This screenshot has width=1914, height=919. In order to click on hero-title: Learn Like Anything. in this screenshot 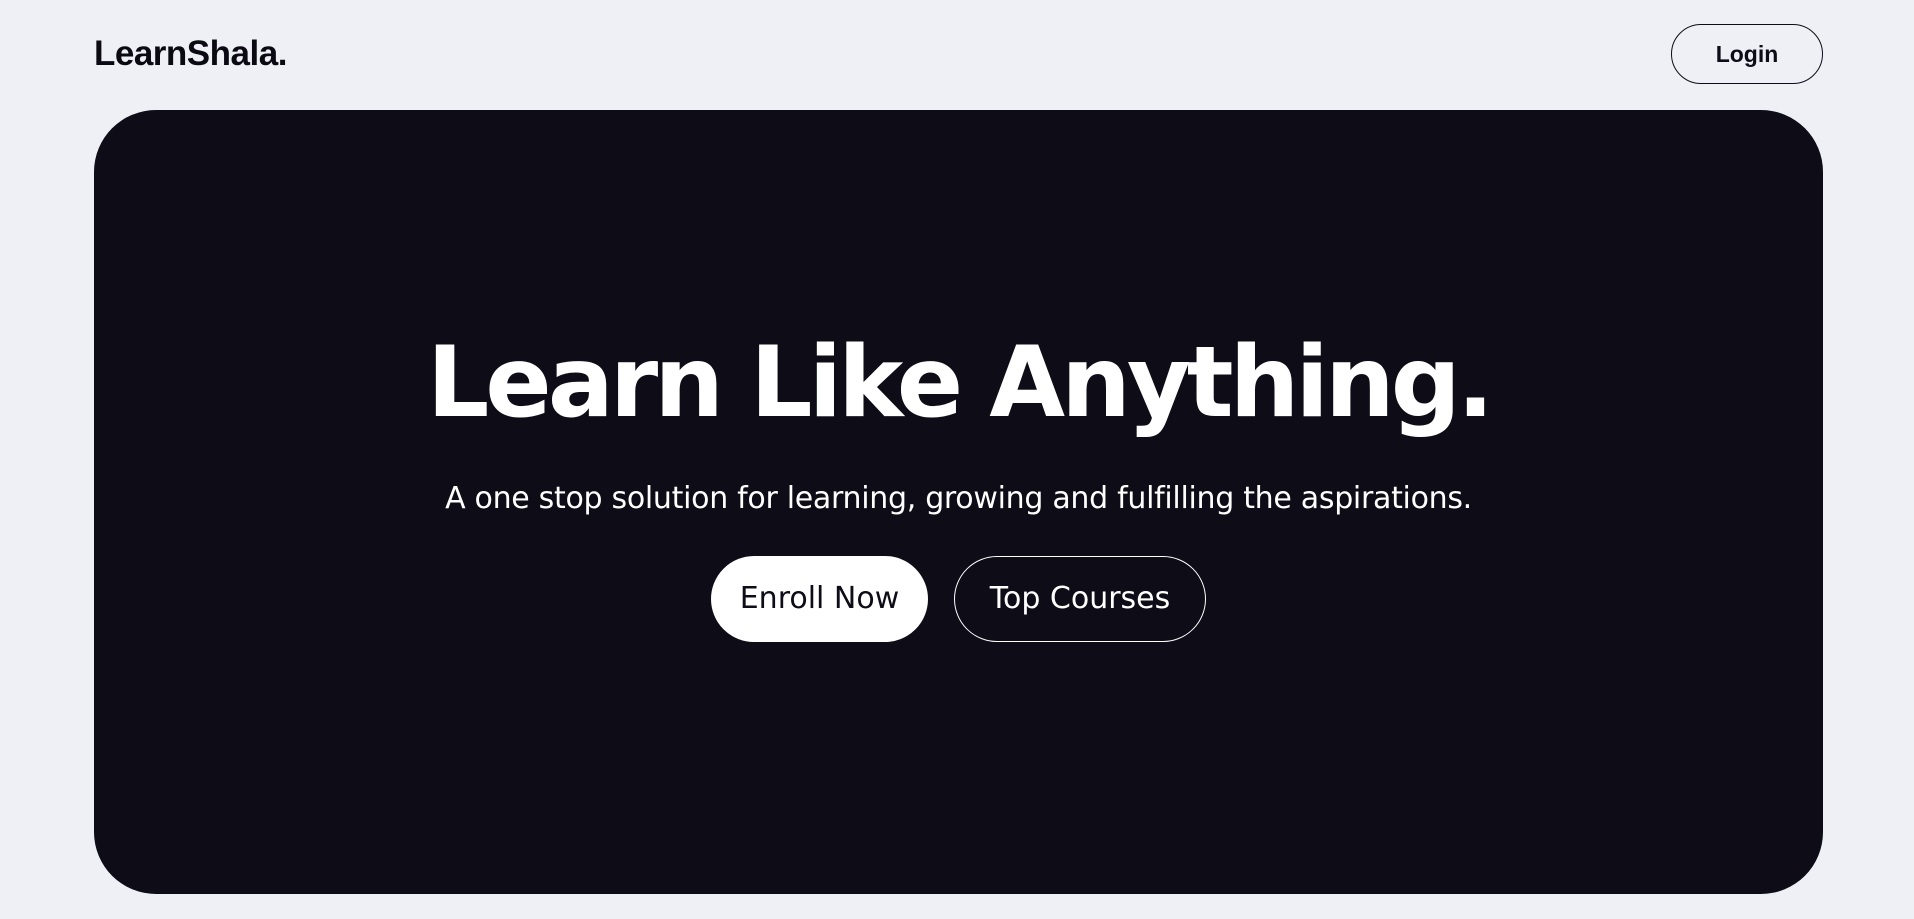, I will do `click(960, 383)`.